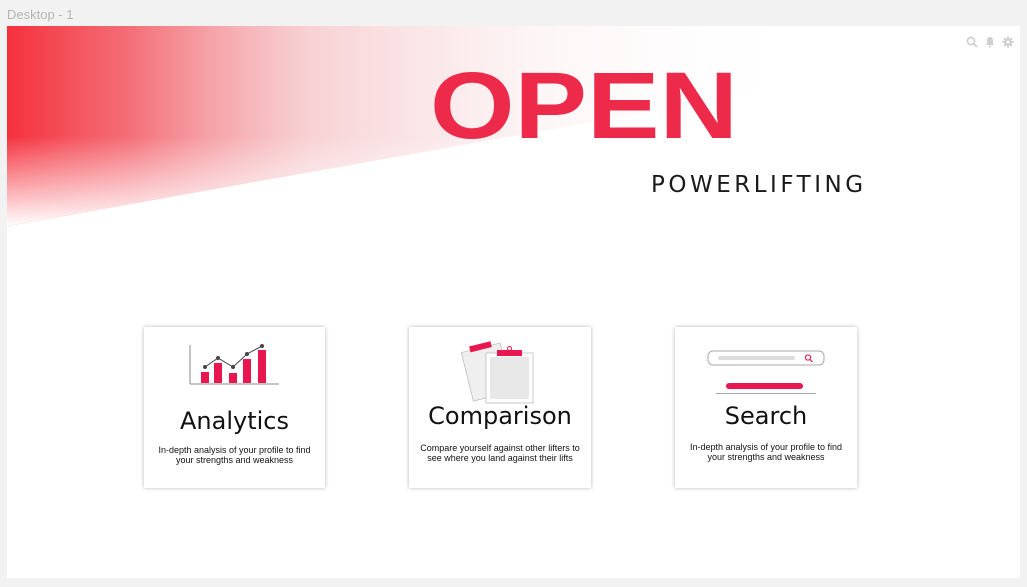  I want to click on bar-chart-illustration, so click(234, 364).